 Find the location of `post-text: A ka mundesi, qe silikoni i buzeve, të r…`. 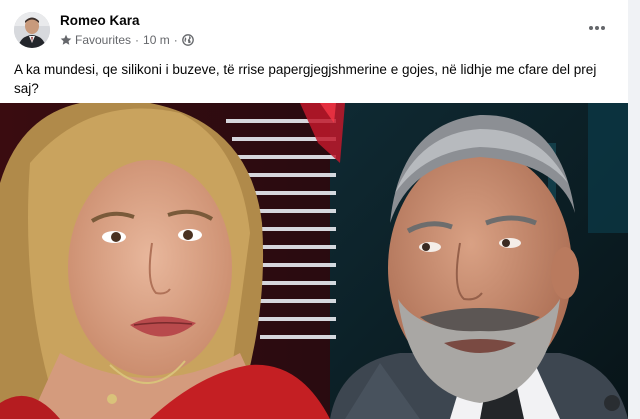

post-text: A ka mundesi, qe silikoni i buzeve, të r… is located at coordinates (305, 79).